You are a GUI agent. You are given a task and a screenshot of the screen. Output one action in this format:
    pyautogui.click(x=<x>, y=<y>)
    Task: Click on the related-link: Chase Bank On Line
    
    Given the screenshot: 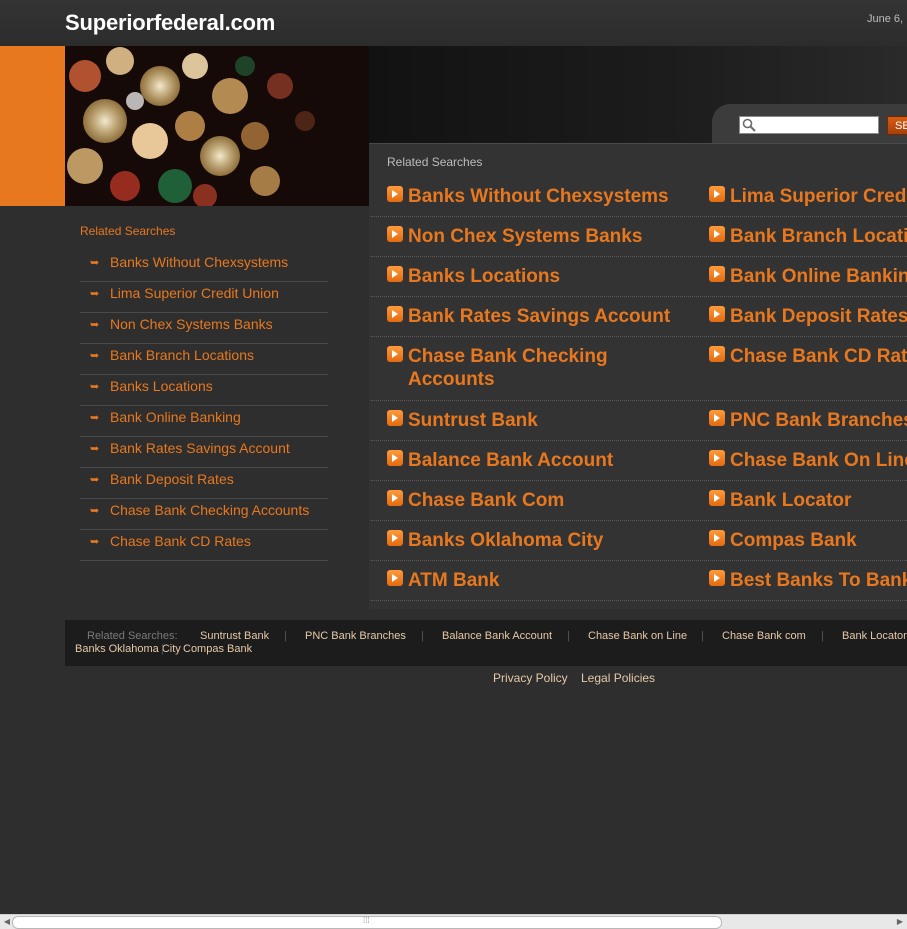 What is the action you would take?
    pyautogui.click(x=818, y=460)
    